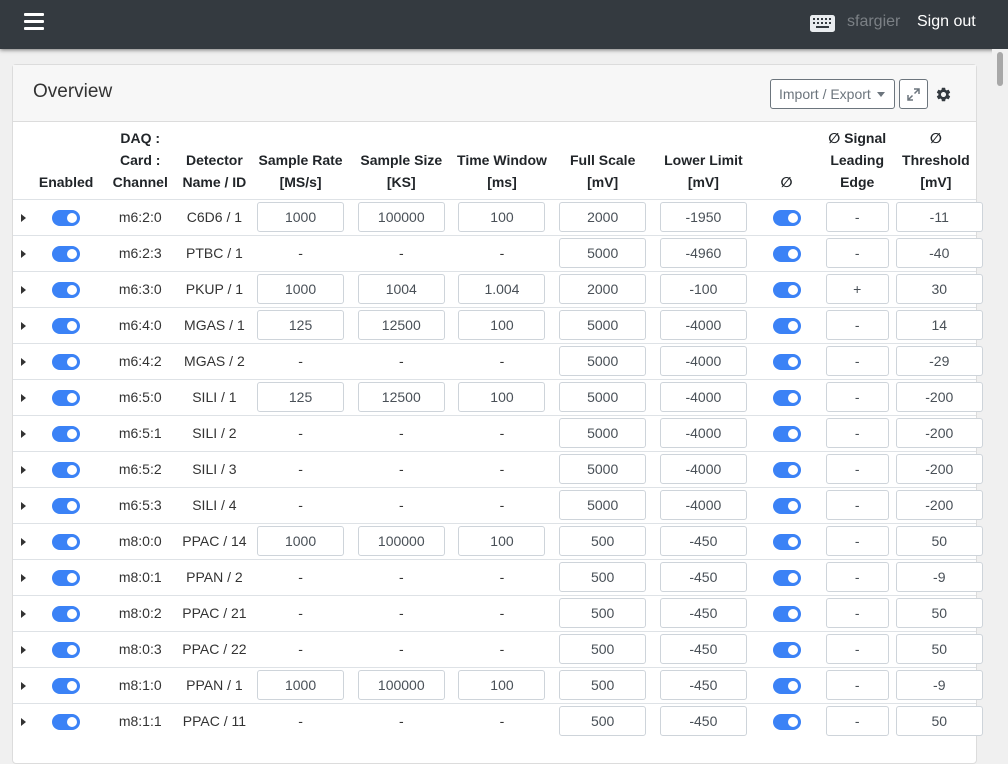  Describe the element at coordinates (34, 21) in the screenshot. I see `hamburger-menu-icon` at that location.